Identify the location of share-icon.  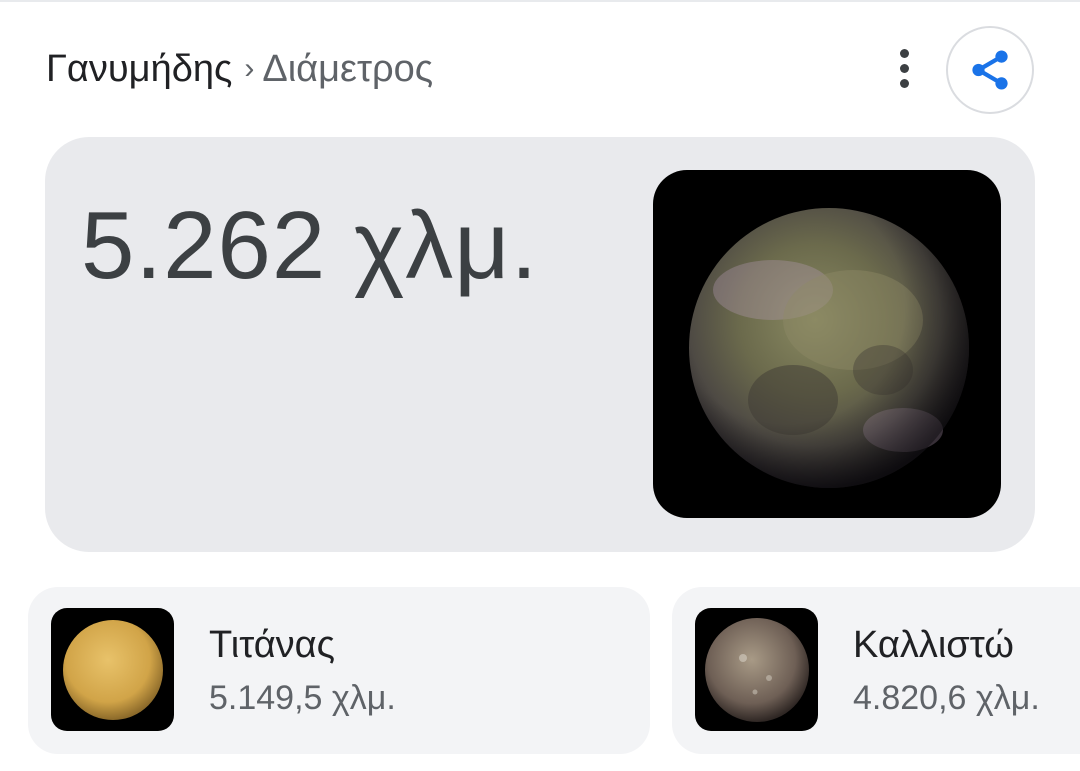
(990, 70).